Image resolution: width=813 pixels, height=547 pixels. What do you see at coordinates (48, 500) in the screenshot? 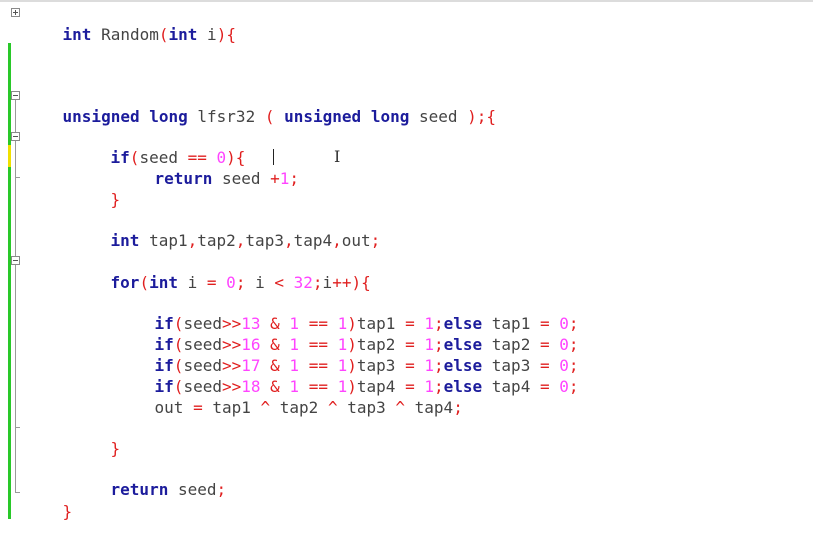
I see `code-line-close-function: }` at bounding box center [48, 500].